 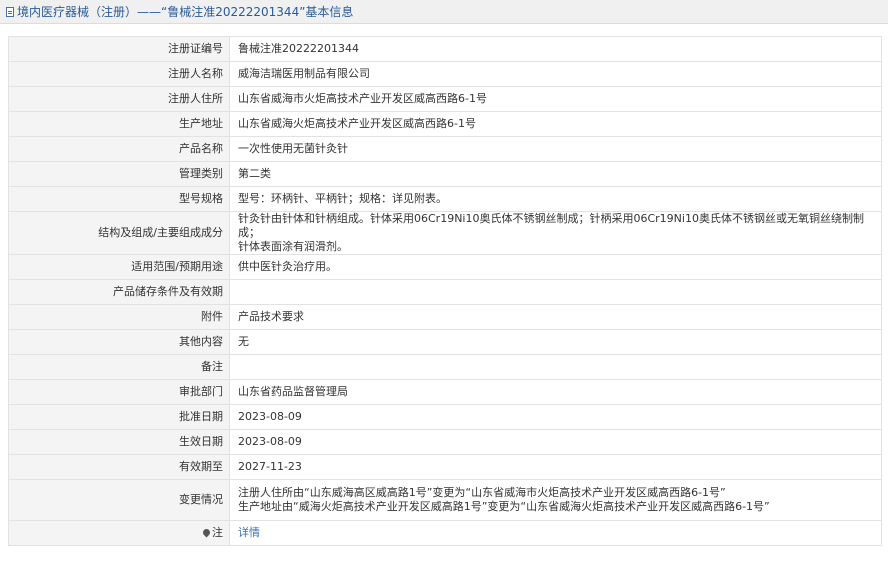 I want to click on row-label: 审批部门, so click(x=119, y=392).